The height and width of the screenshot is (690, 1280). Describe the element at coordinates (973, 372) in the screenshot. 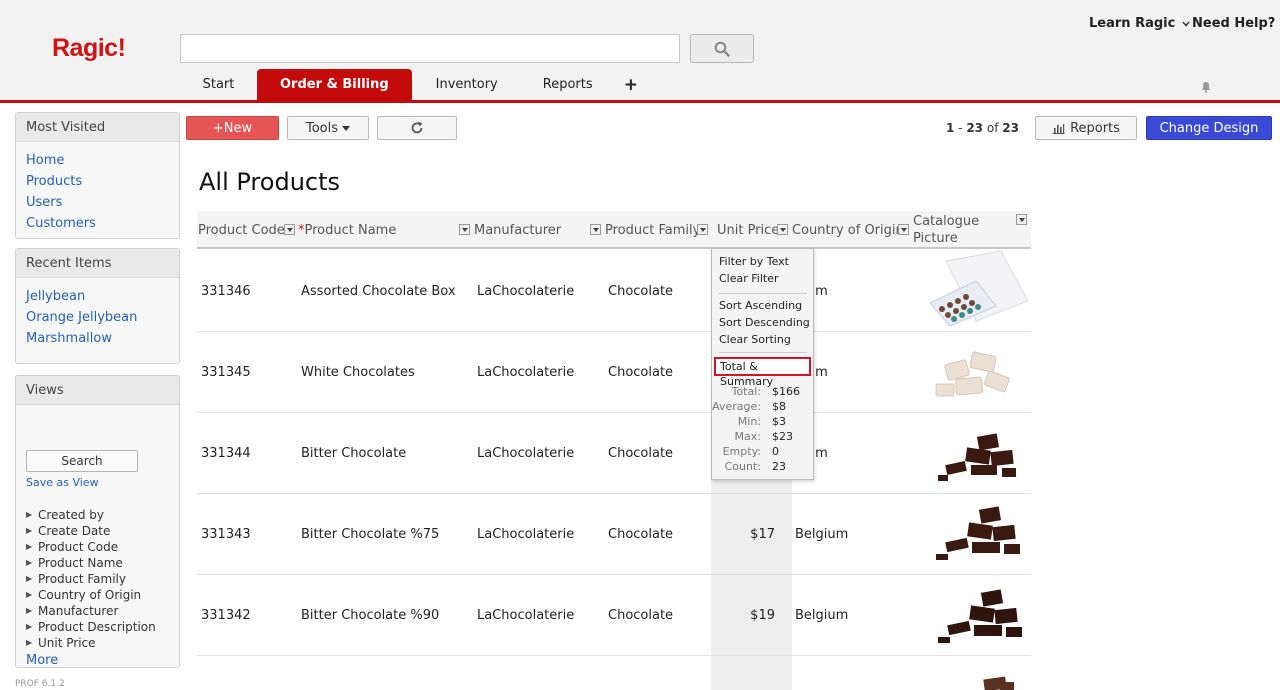

I see `catalogue-picture-white-chocolate` at that location.